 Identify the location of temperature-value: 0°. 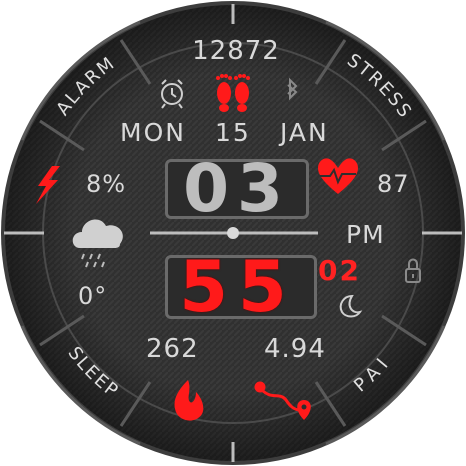
(93, 296).